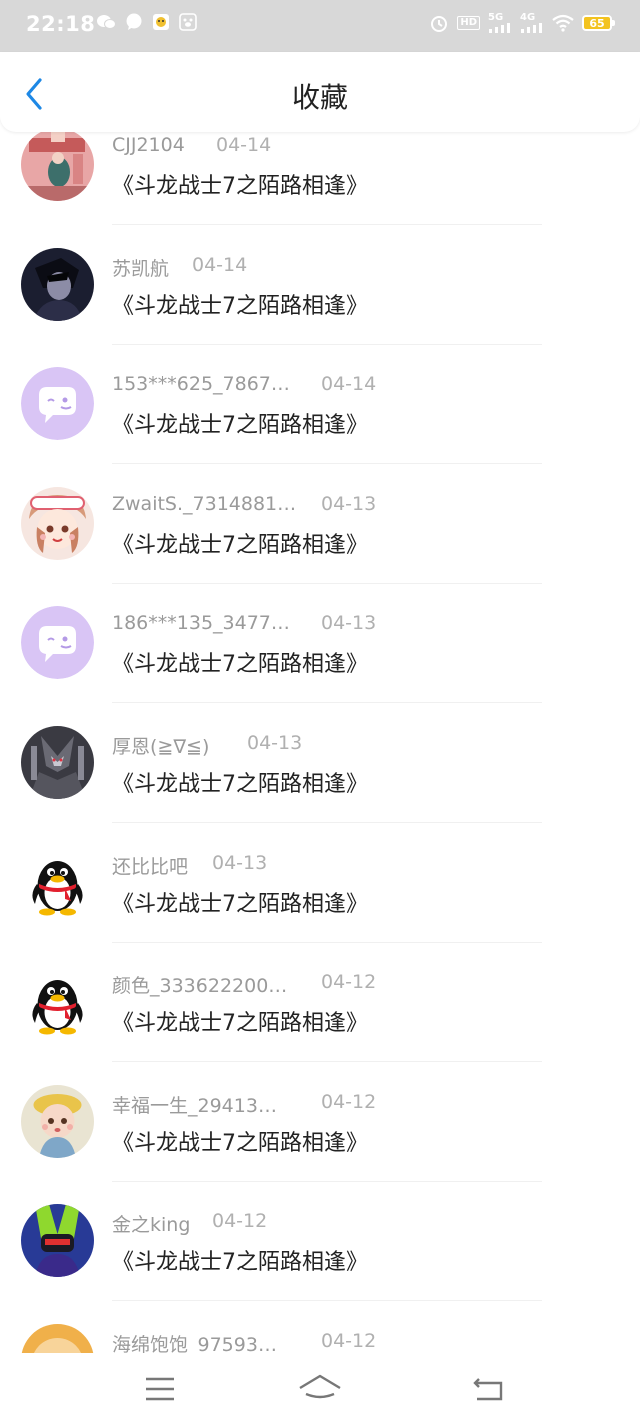 The width and height of the screenshot is (640, 1427). I want to click on list-item: 186***135_3477… 04-13 《斗龙战士7之陌路相逢》, so click(320, 664).